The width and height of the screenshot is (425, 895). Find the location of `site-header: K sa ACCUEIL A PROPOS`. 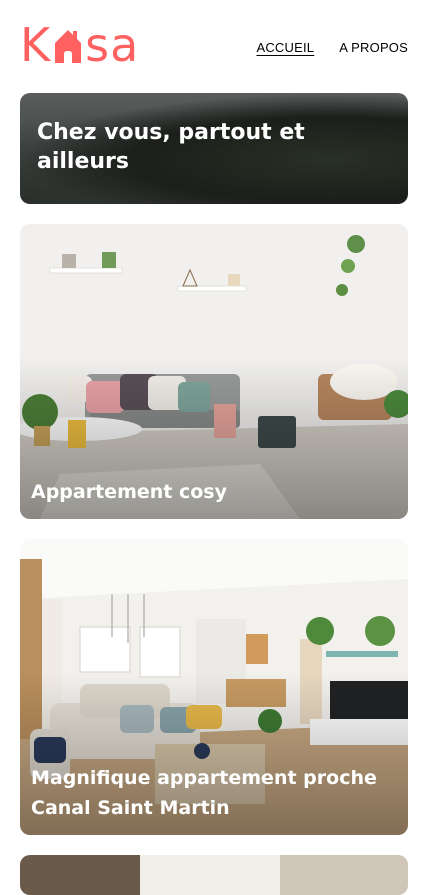

site-header: K sa ACCUEIL A PROPOS is located at coordinates (212, 45).